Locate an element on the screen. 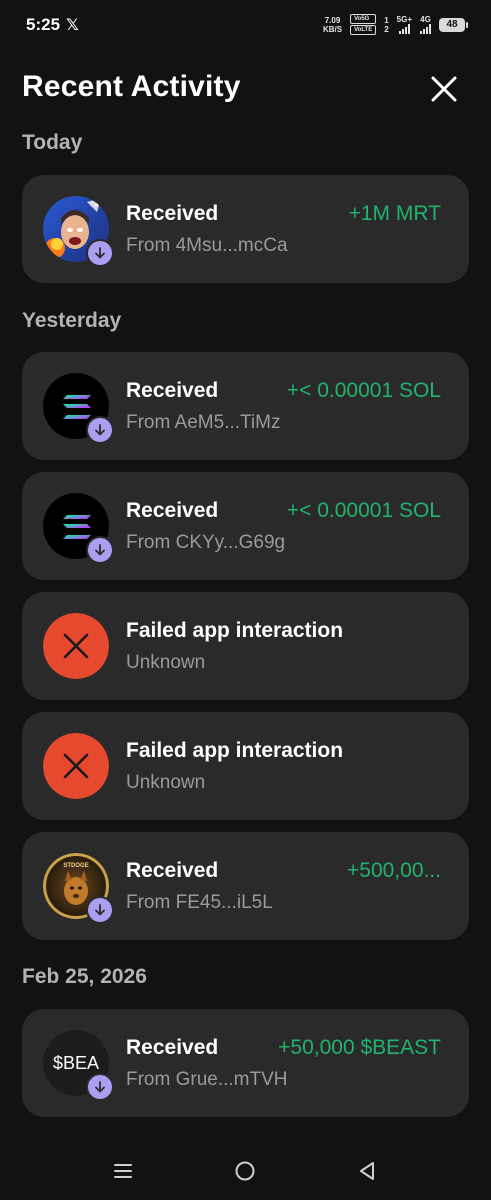 The height and width of the screenshot is (1200, 491). home-circle-icon is located at coordinates (245, 1171).